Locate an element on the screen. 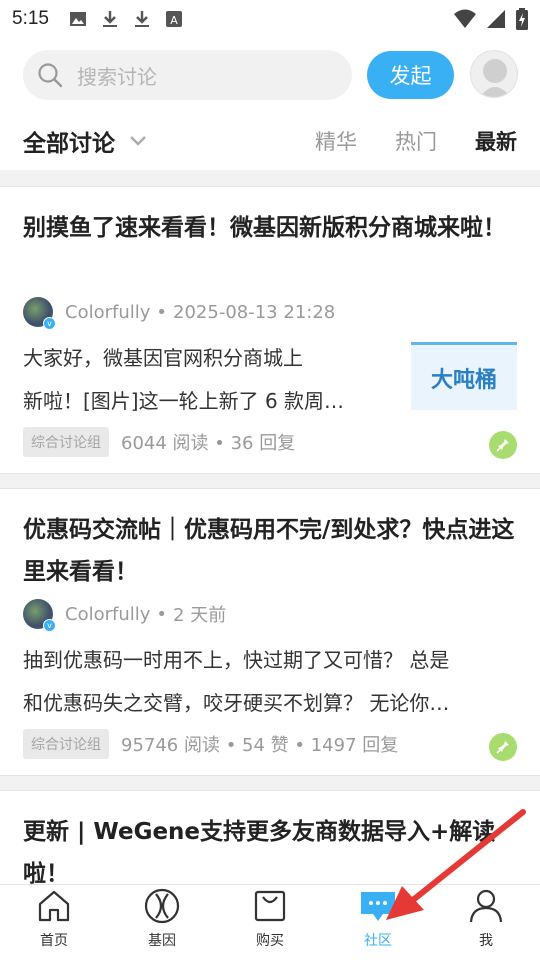  battery-icon is located at coordinates (522, 19).